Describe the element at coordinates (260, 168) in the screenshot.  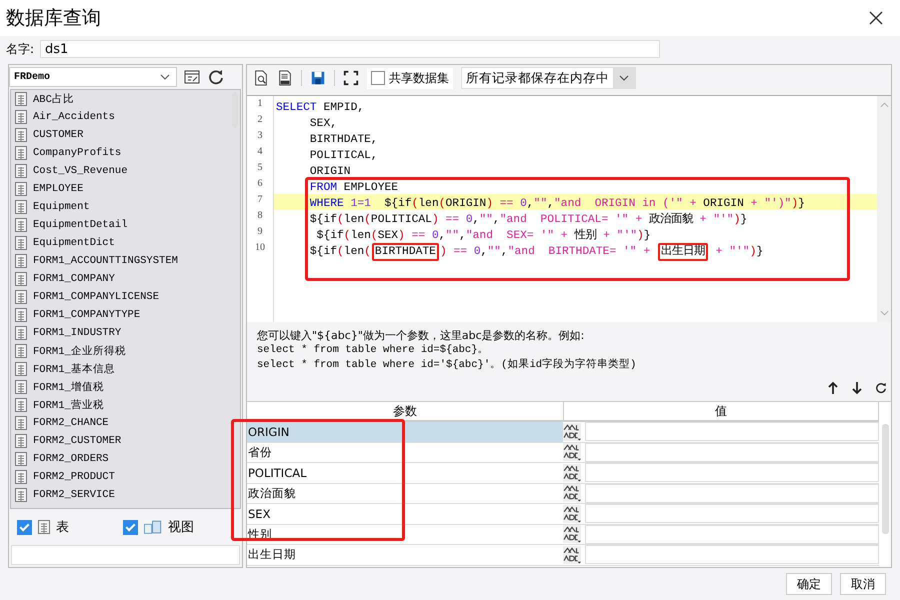
I see `line-number: 5` at that location.